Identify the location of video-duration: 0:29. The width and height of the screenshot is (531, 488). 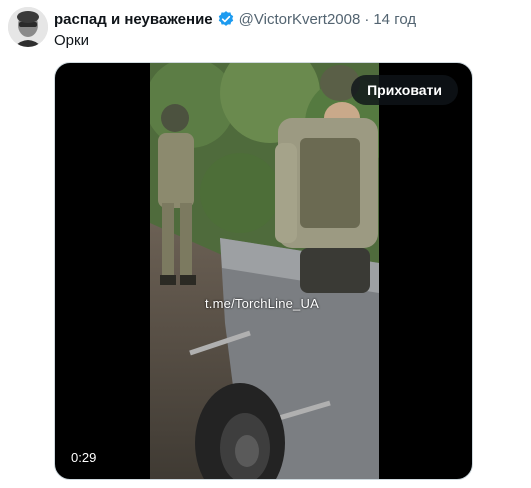
(84, 457).